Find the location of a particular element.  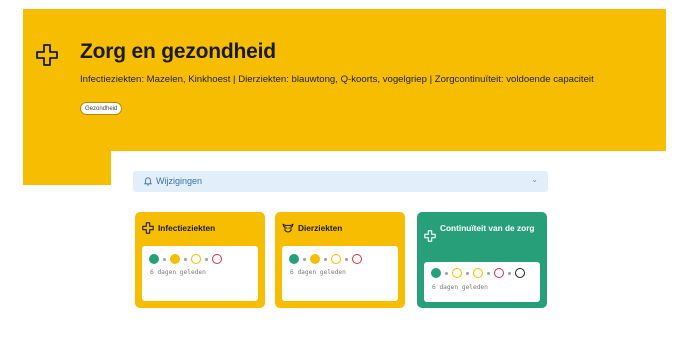

cow-icon is located at coordinates (288, 228).